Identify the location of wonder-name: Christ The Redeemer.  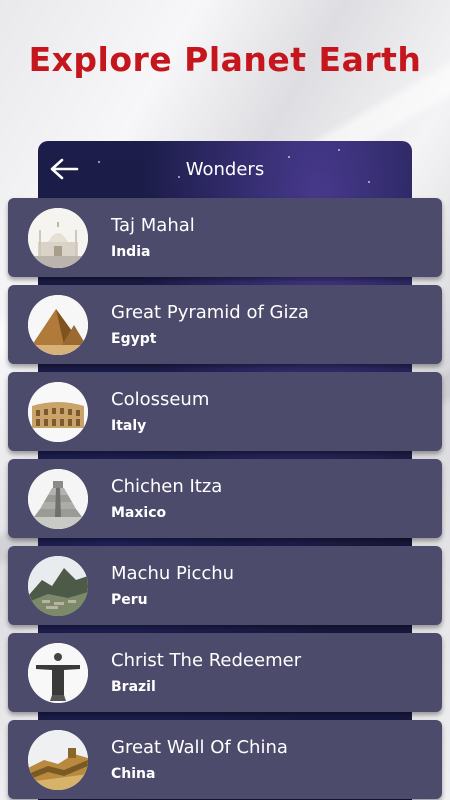
(206, 660).